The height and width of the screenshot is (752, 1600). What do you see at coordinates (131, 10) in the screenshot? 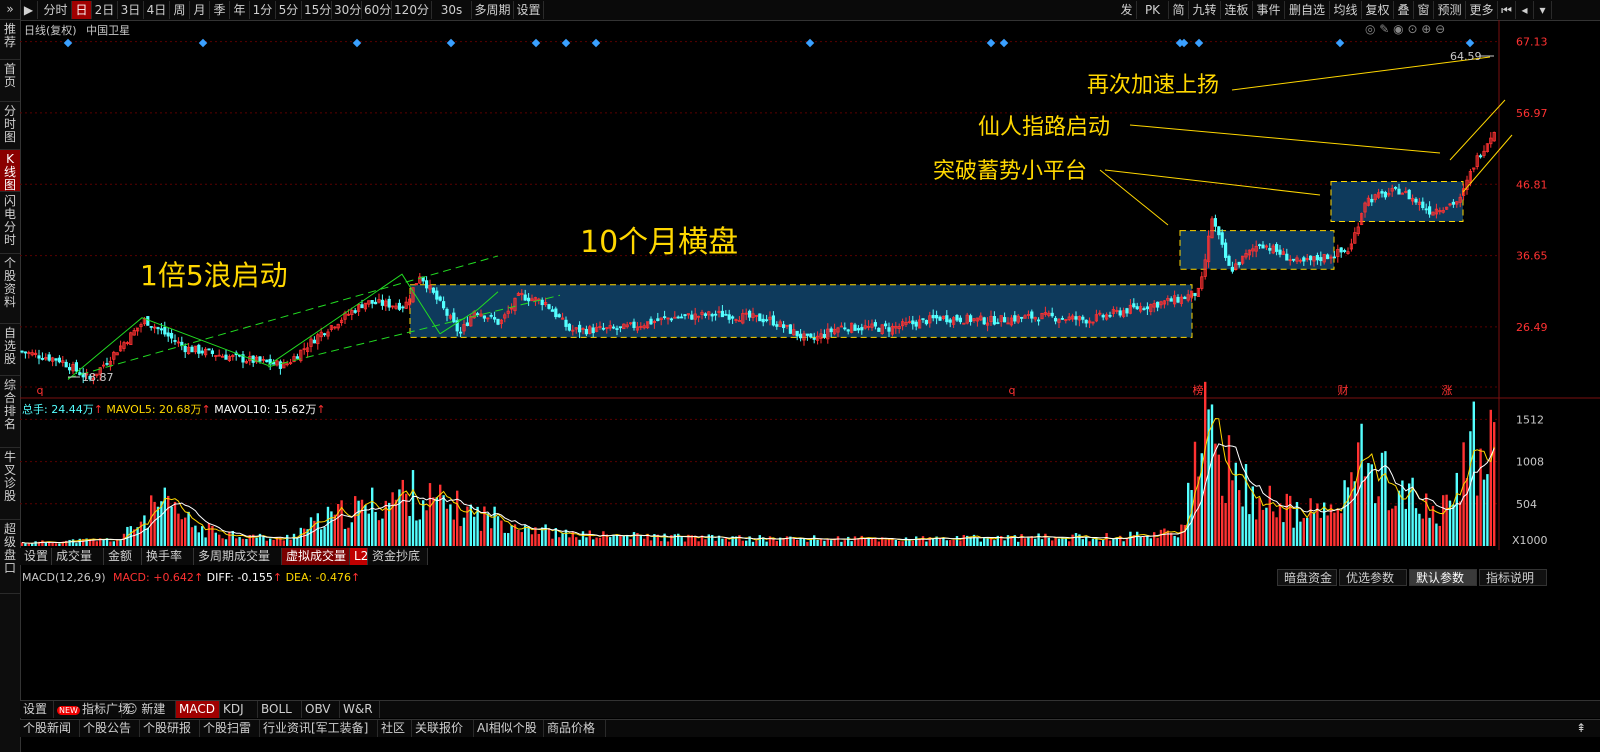
I see `toolbar-item-3: 3日` at bounding box center [131, 10].